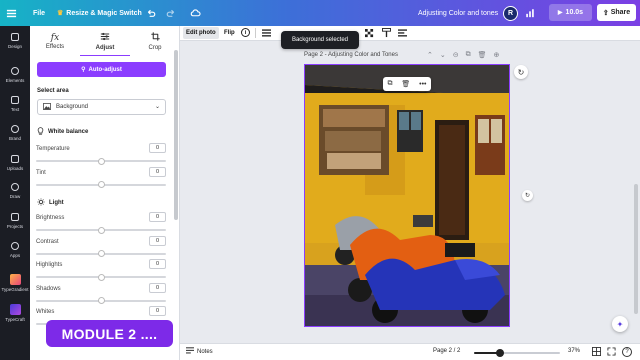  I want to click on tab-adjust: Adjust, so click(105, 41).